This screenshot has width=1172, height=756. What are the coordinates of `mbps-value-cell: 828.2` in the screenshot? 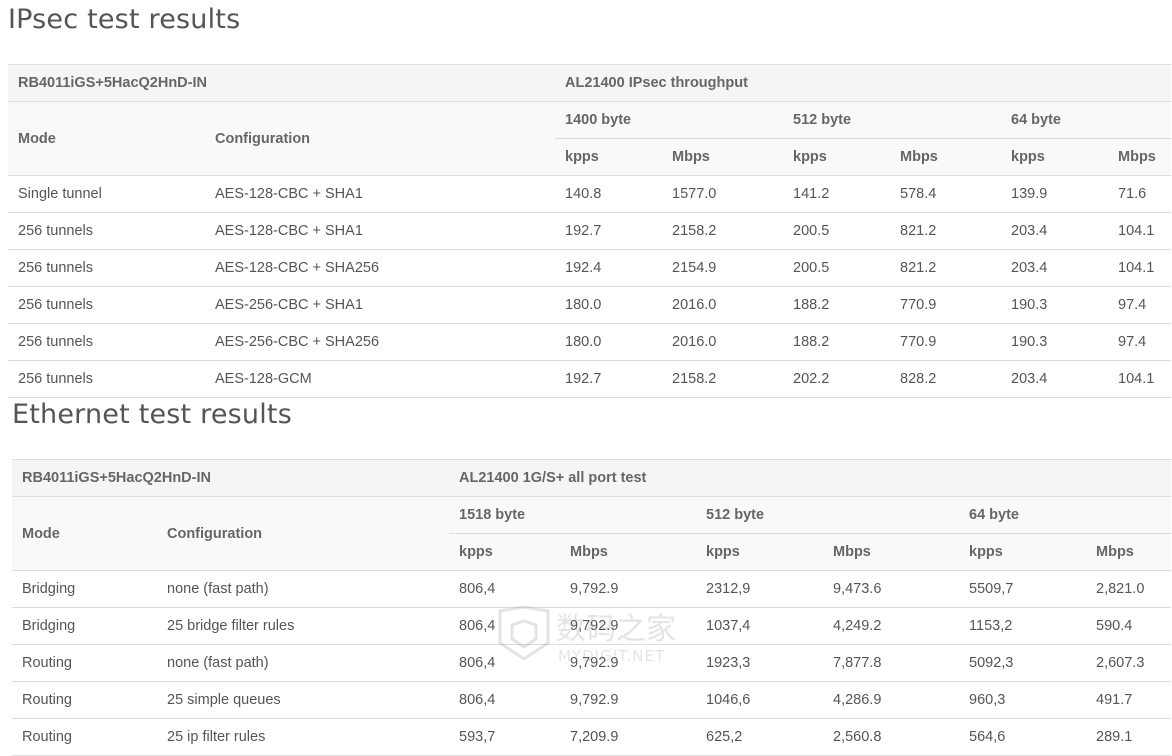 It's located at (946, 379).